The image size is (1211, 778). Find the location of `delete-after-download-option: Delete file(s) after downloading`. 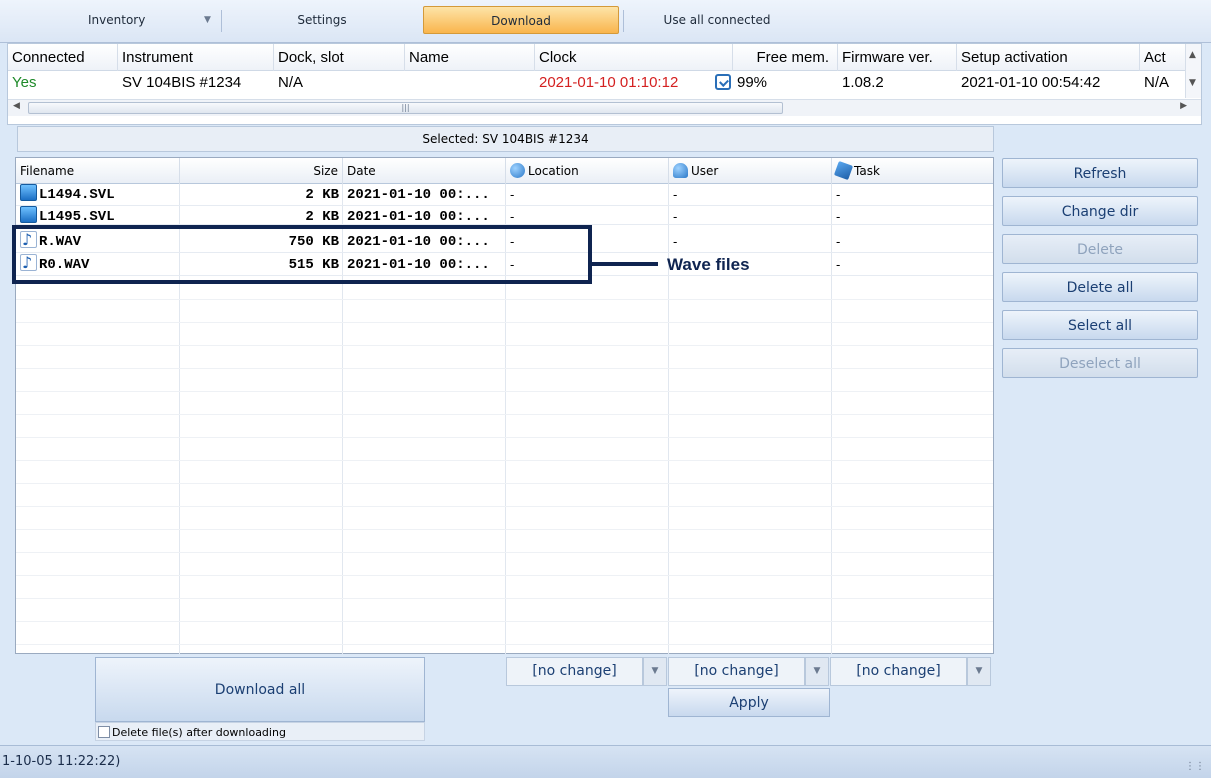

delete-after-download-option: Delete file(s) after downloading is located at coordinates (260, 731).